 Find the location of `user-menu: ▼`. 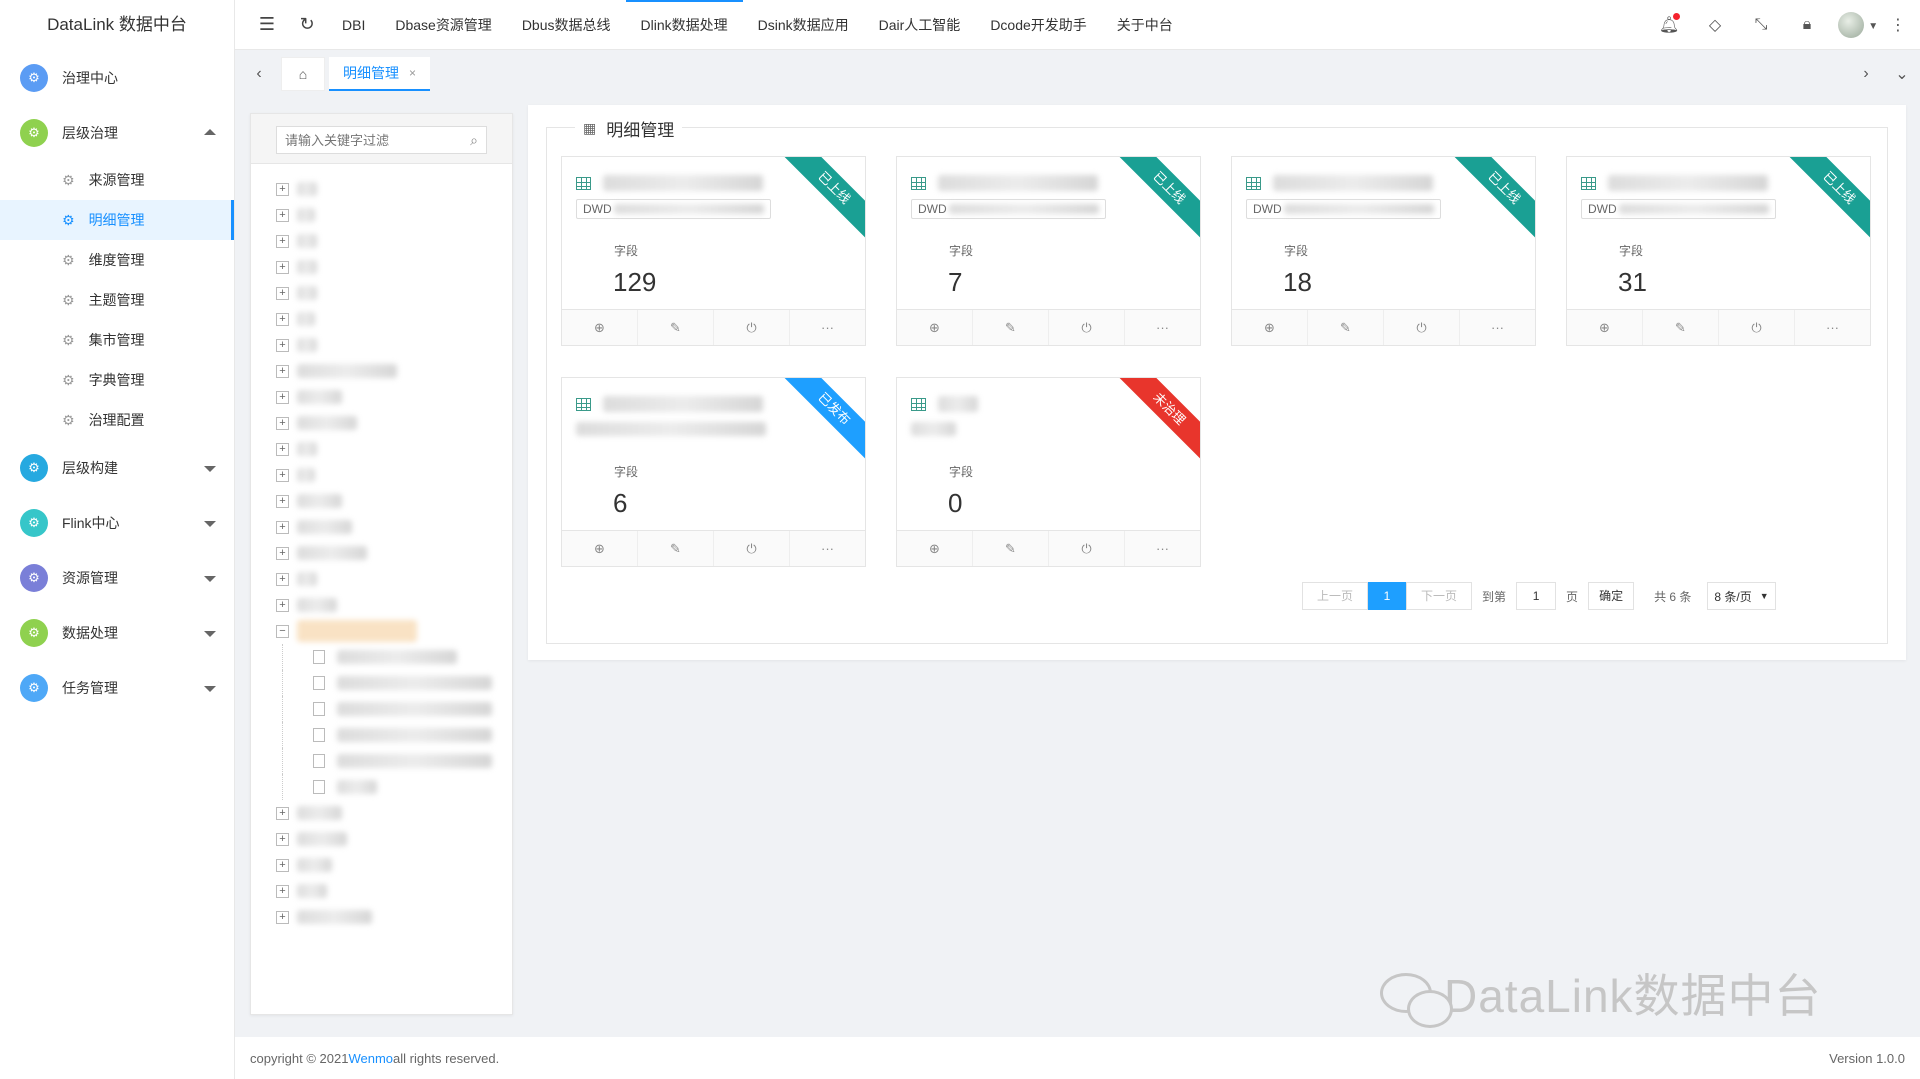

user-menu: ▼ is located at coordinates (1858, 24).